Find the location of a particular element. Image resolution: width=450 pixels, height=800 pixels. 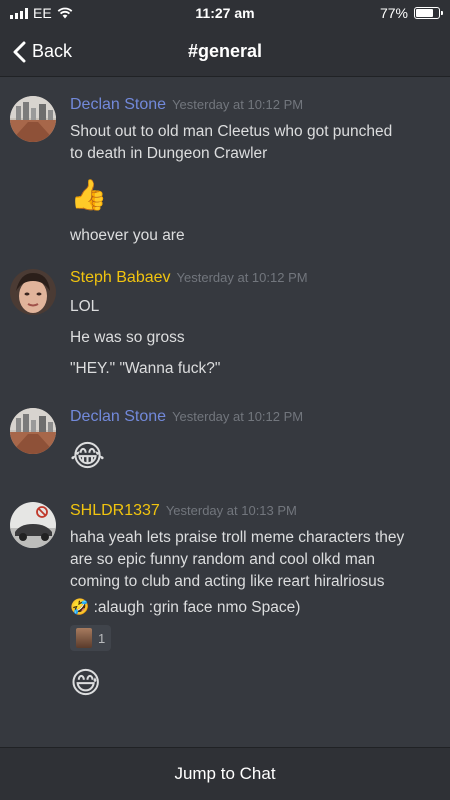

battery-percent: 77% is located at coordinates (393, 13).